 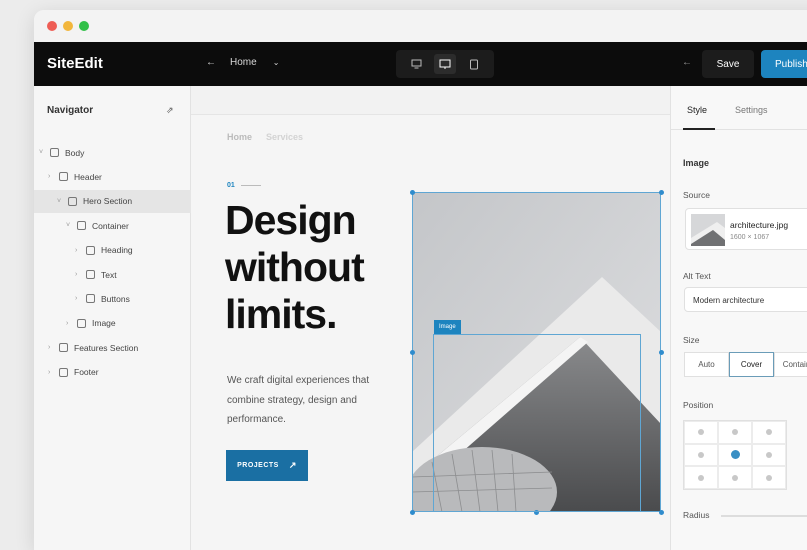 What do you see at coordinates (735, 432) in the screenshot?
I see `position-top-center` at bounding box center [735, 432].